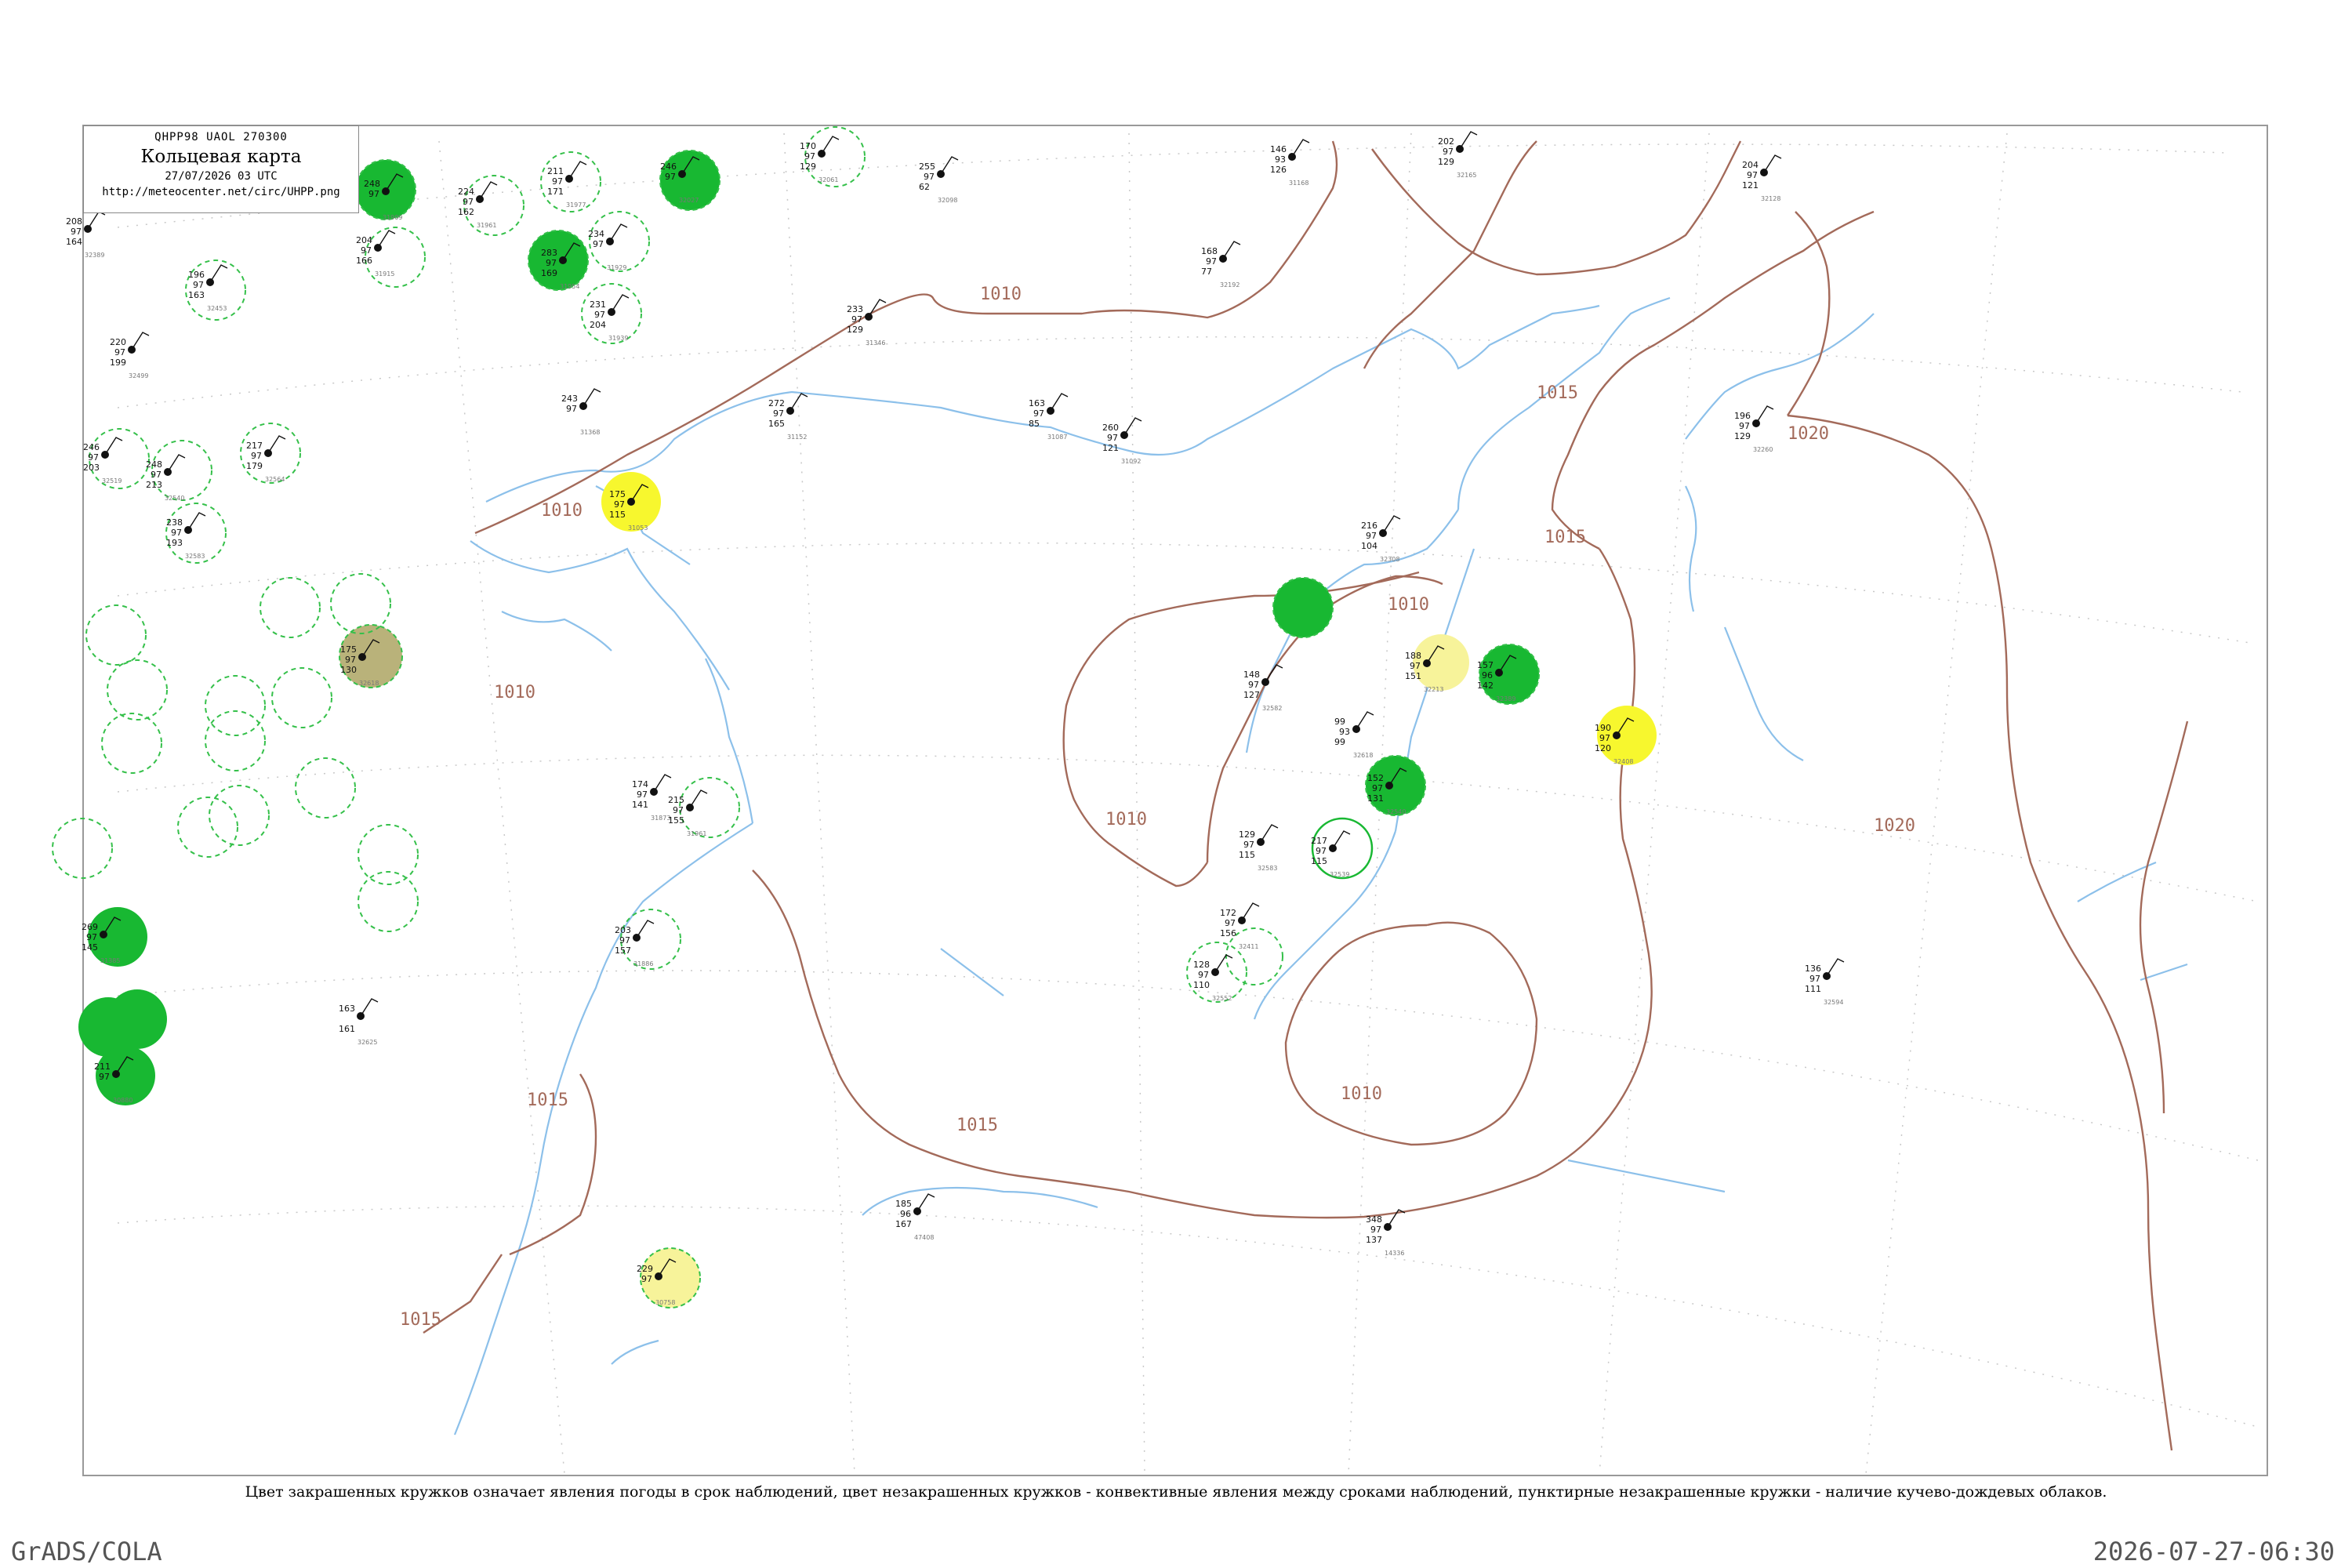  I want to click on station-pressure: 196, so click(1742, 416).